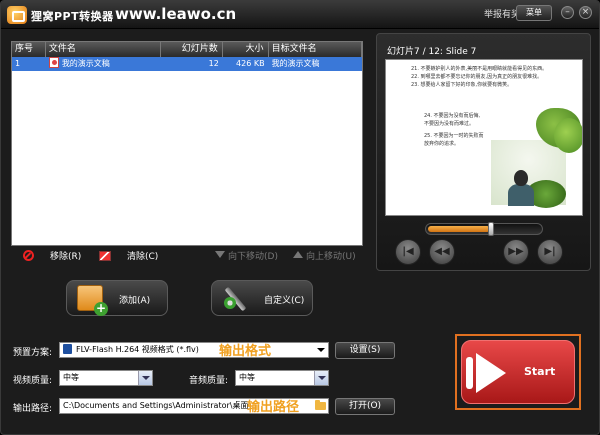 The image size is (600, 435). Describe the element at coordinates (213, 63) in the screenshot. I see `row-slides: 12` at that location.